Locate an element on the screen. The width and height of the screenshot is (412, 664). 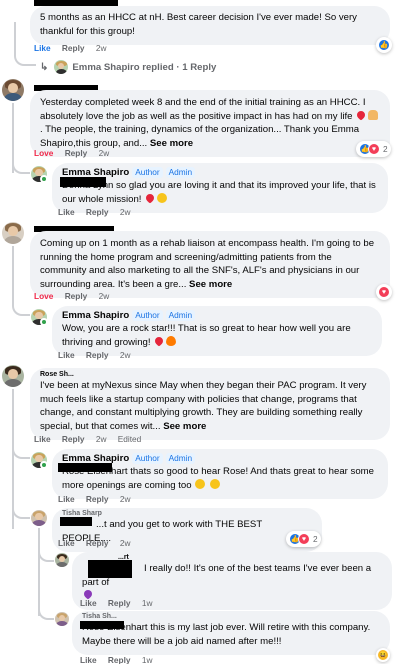
haha-reaction-icon: 😆 is located at coordinates (383, 655).